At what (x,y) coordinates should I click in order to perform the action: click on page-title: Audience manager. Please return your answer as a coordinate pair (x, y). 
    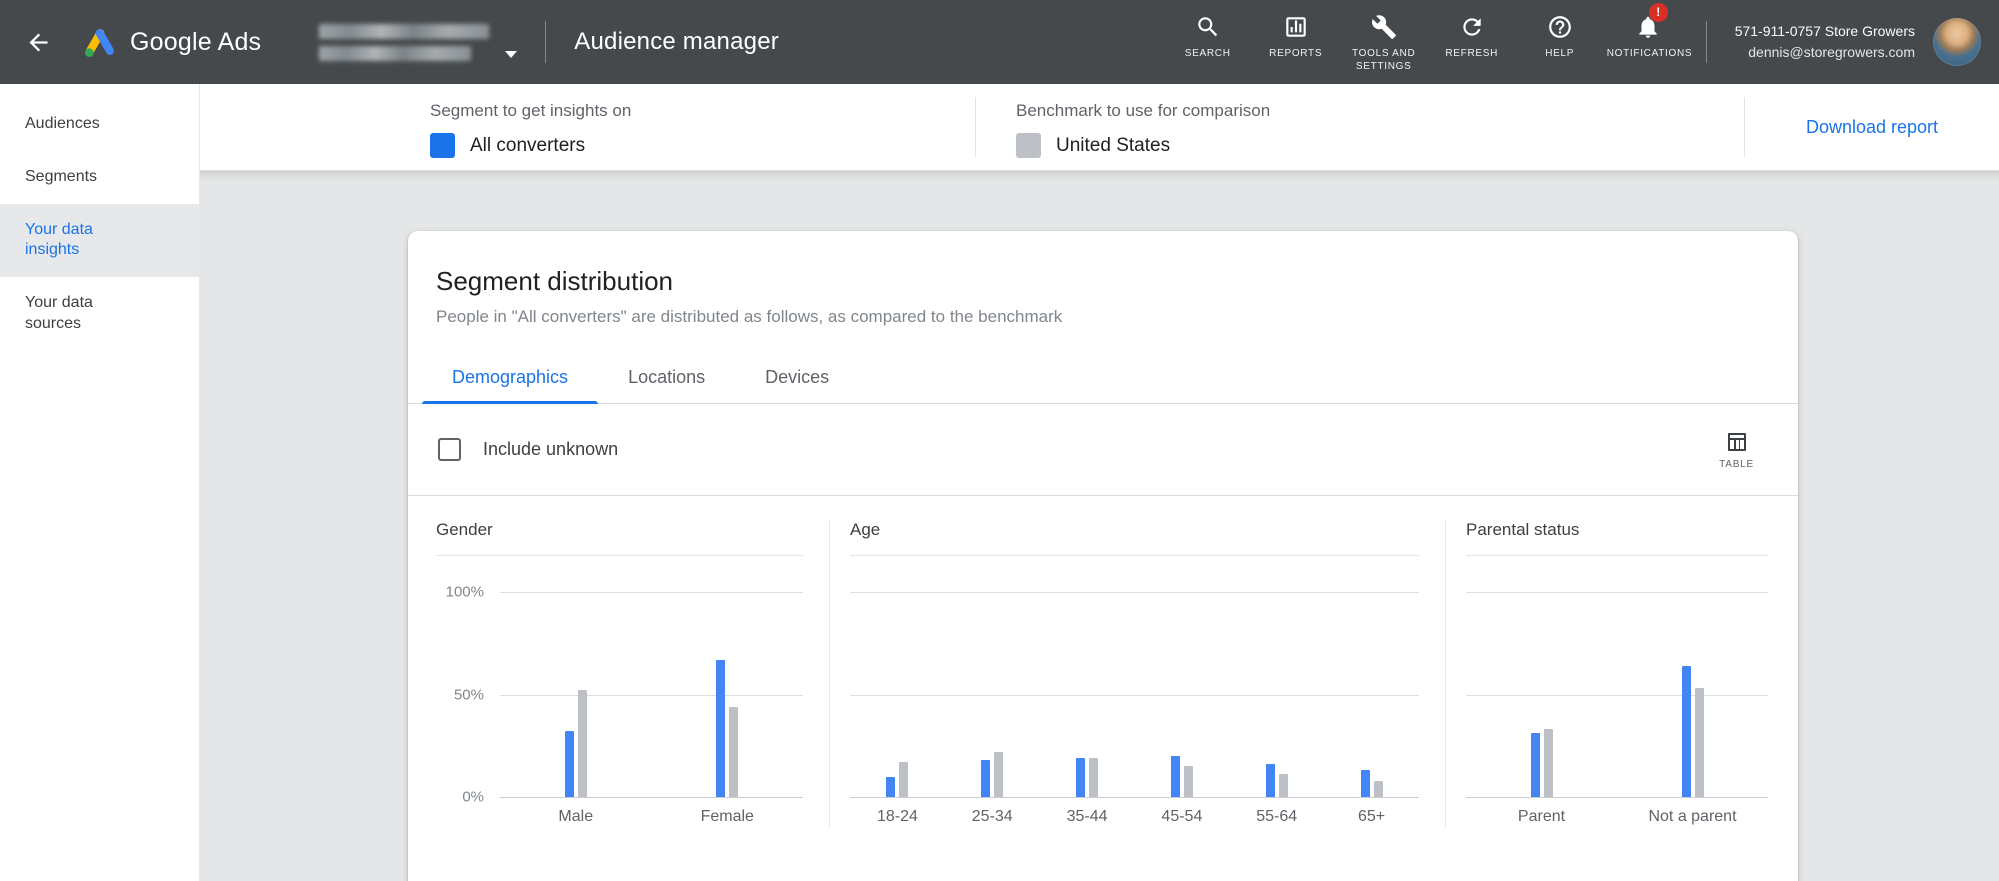
    Looking at the image, I should click on (676, 41).